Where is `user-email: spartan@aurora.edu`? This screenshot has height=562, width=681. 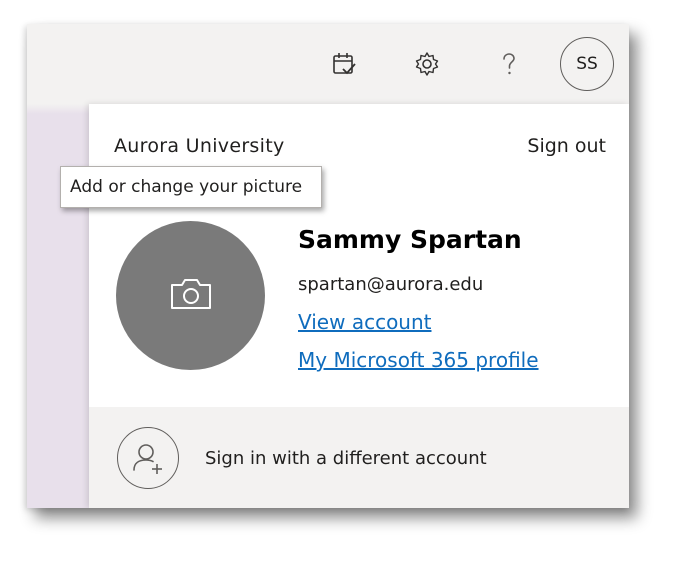
user-email: spartan@aurora.edu is located at coordinates (391, 284).